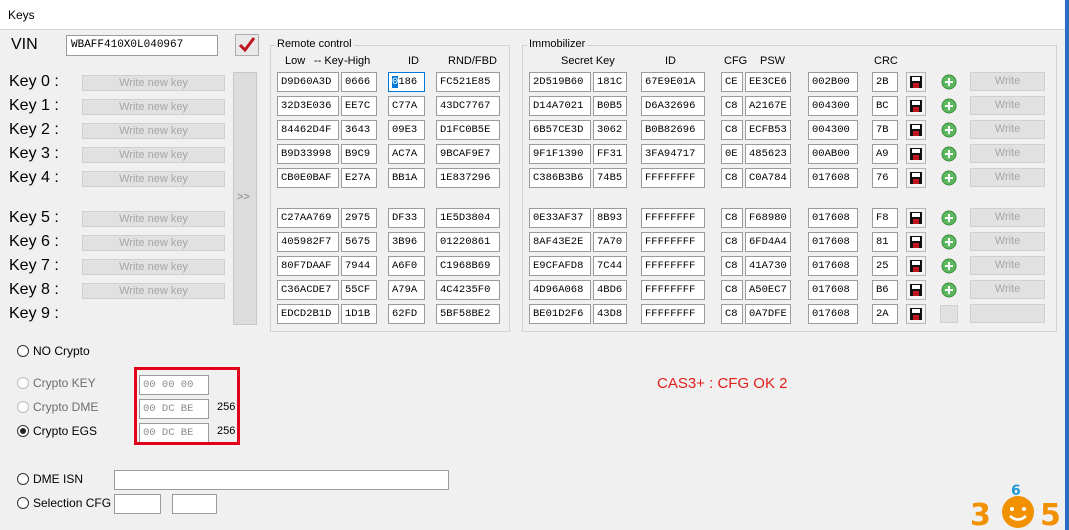  I want to click on immo-cell: 43D8, so click(610, 314).